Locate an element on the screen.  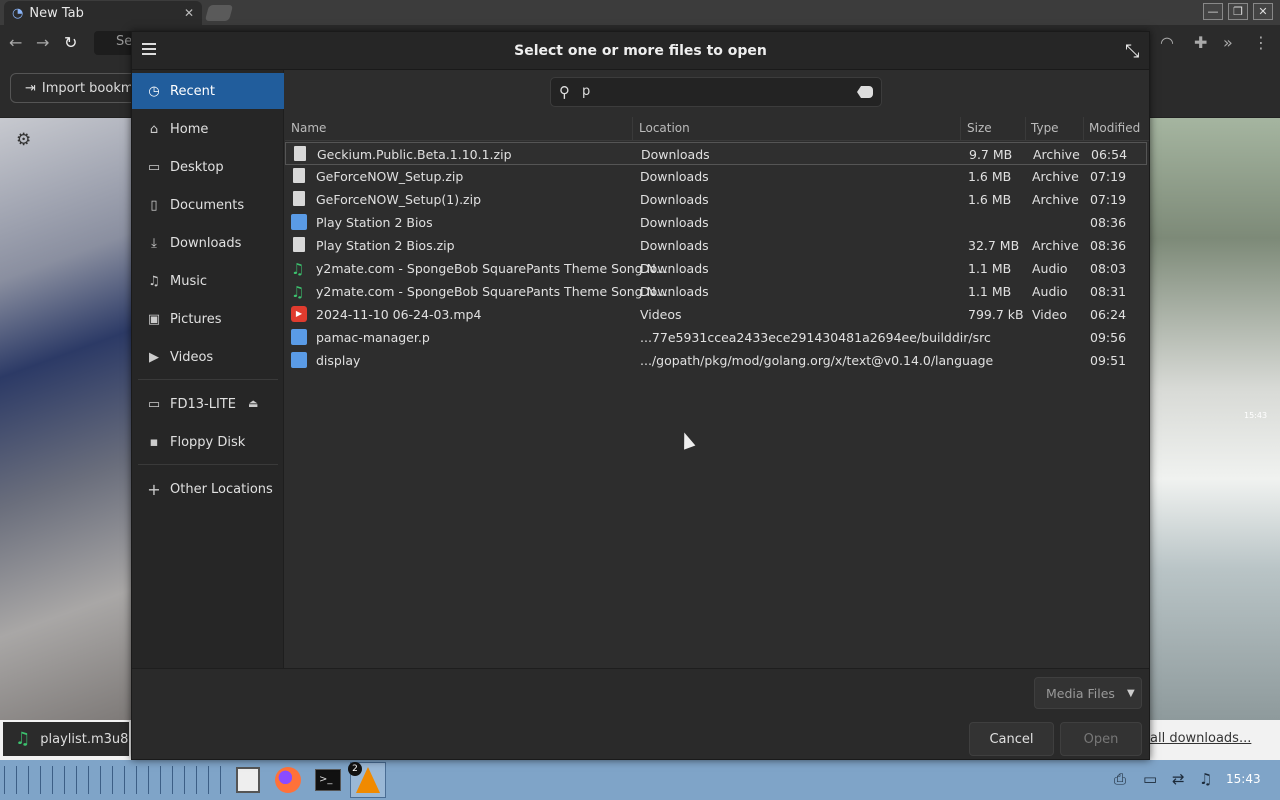
sidebar-item-videos: ▶ Videos is located at coordinates (208, 357).